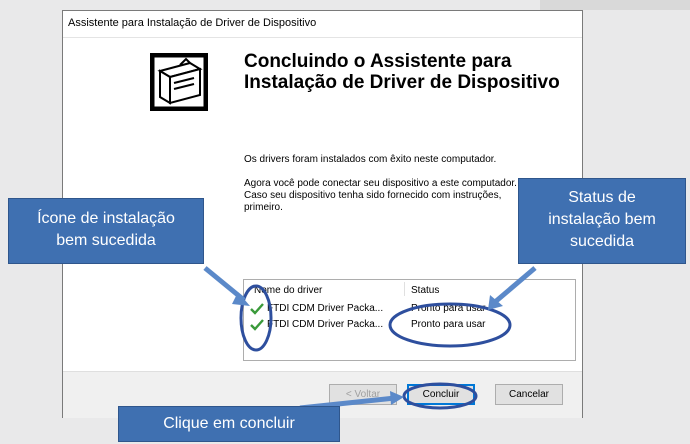 This screenshot has height=444, width=690. I want to click on column-divider, so click(404, 289).